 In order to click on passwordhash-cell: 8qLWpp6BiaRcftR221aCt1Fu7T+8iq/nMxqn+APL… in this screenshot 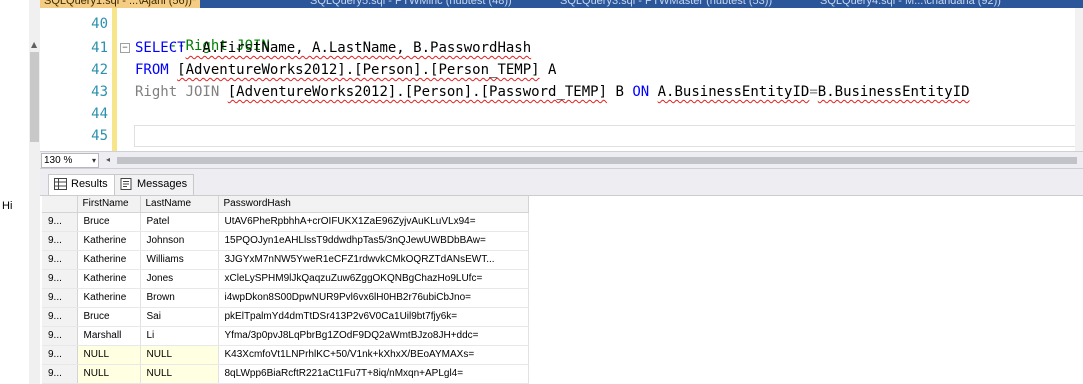, I will do `click(373, 374)`.